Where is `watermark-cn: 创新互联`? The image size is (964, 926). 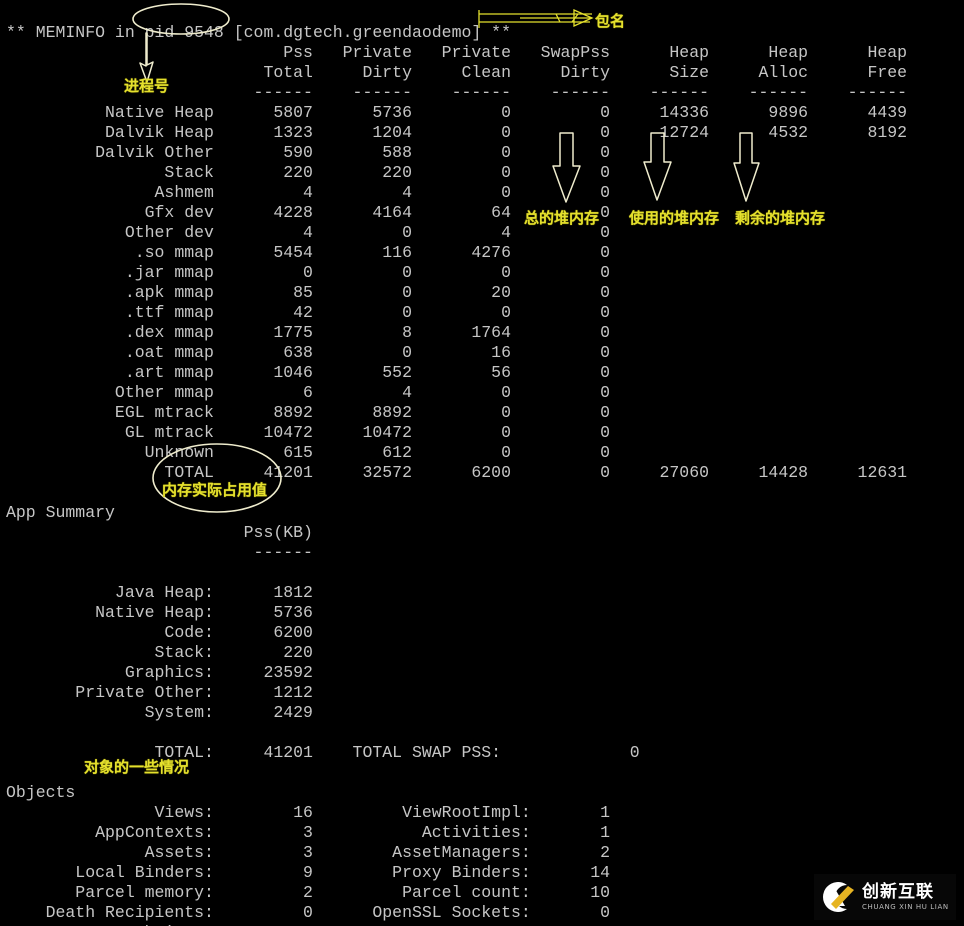 watermark-cn: 创新互联 is located at coordinates (898, 891).